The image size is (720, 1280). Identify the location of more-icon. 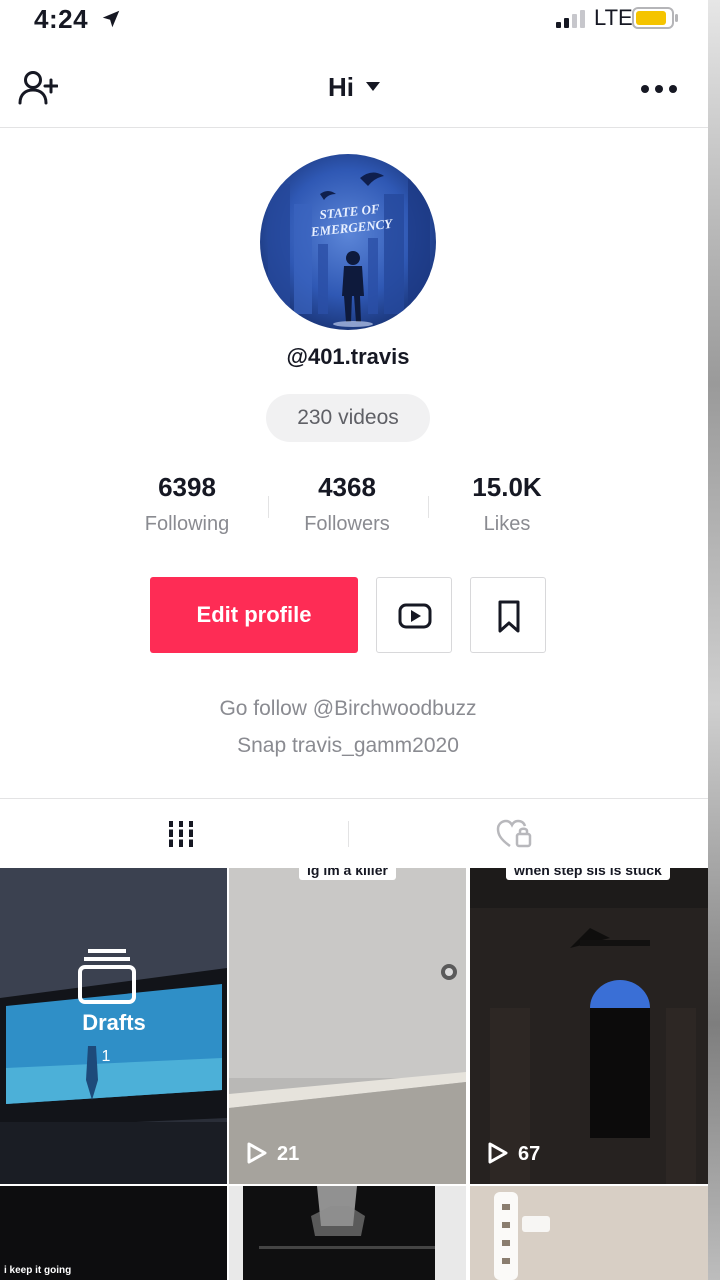
(659, 89).